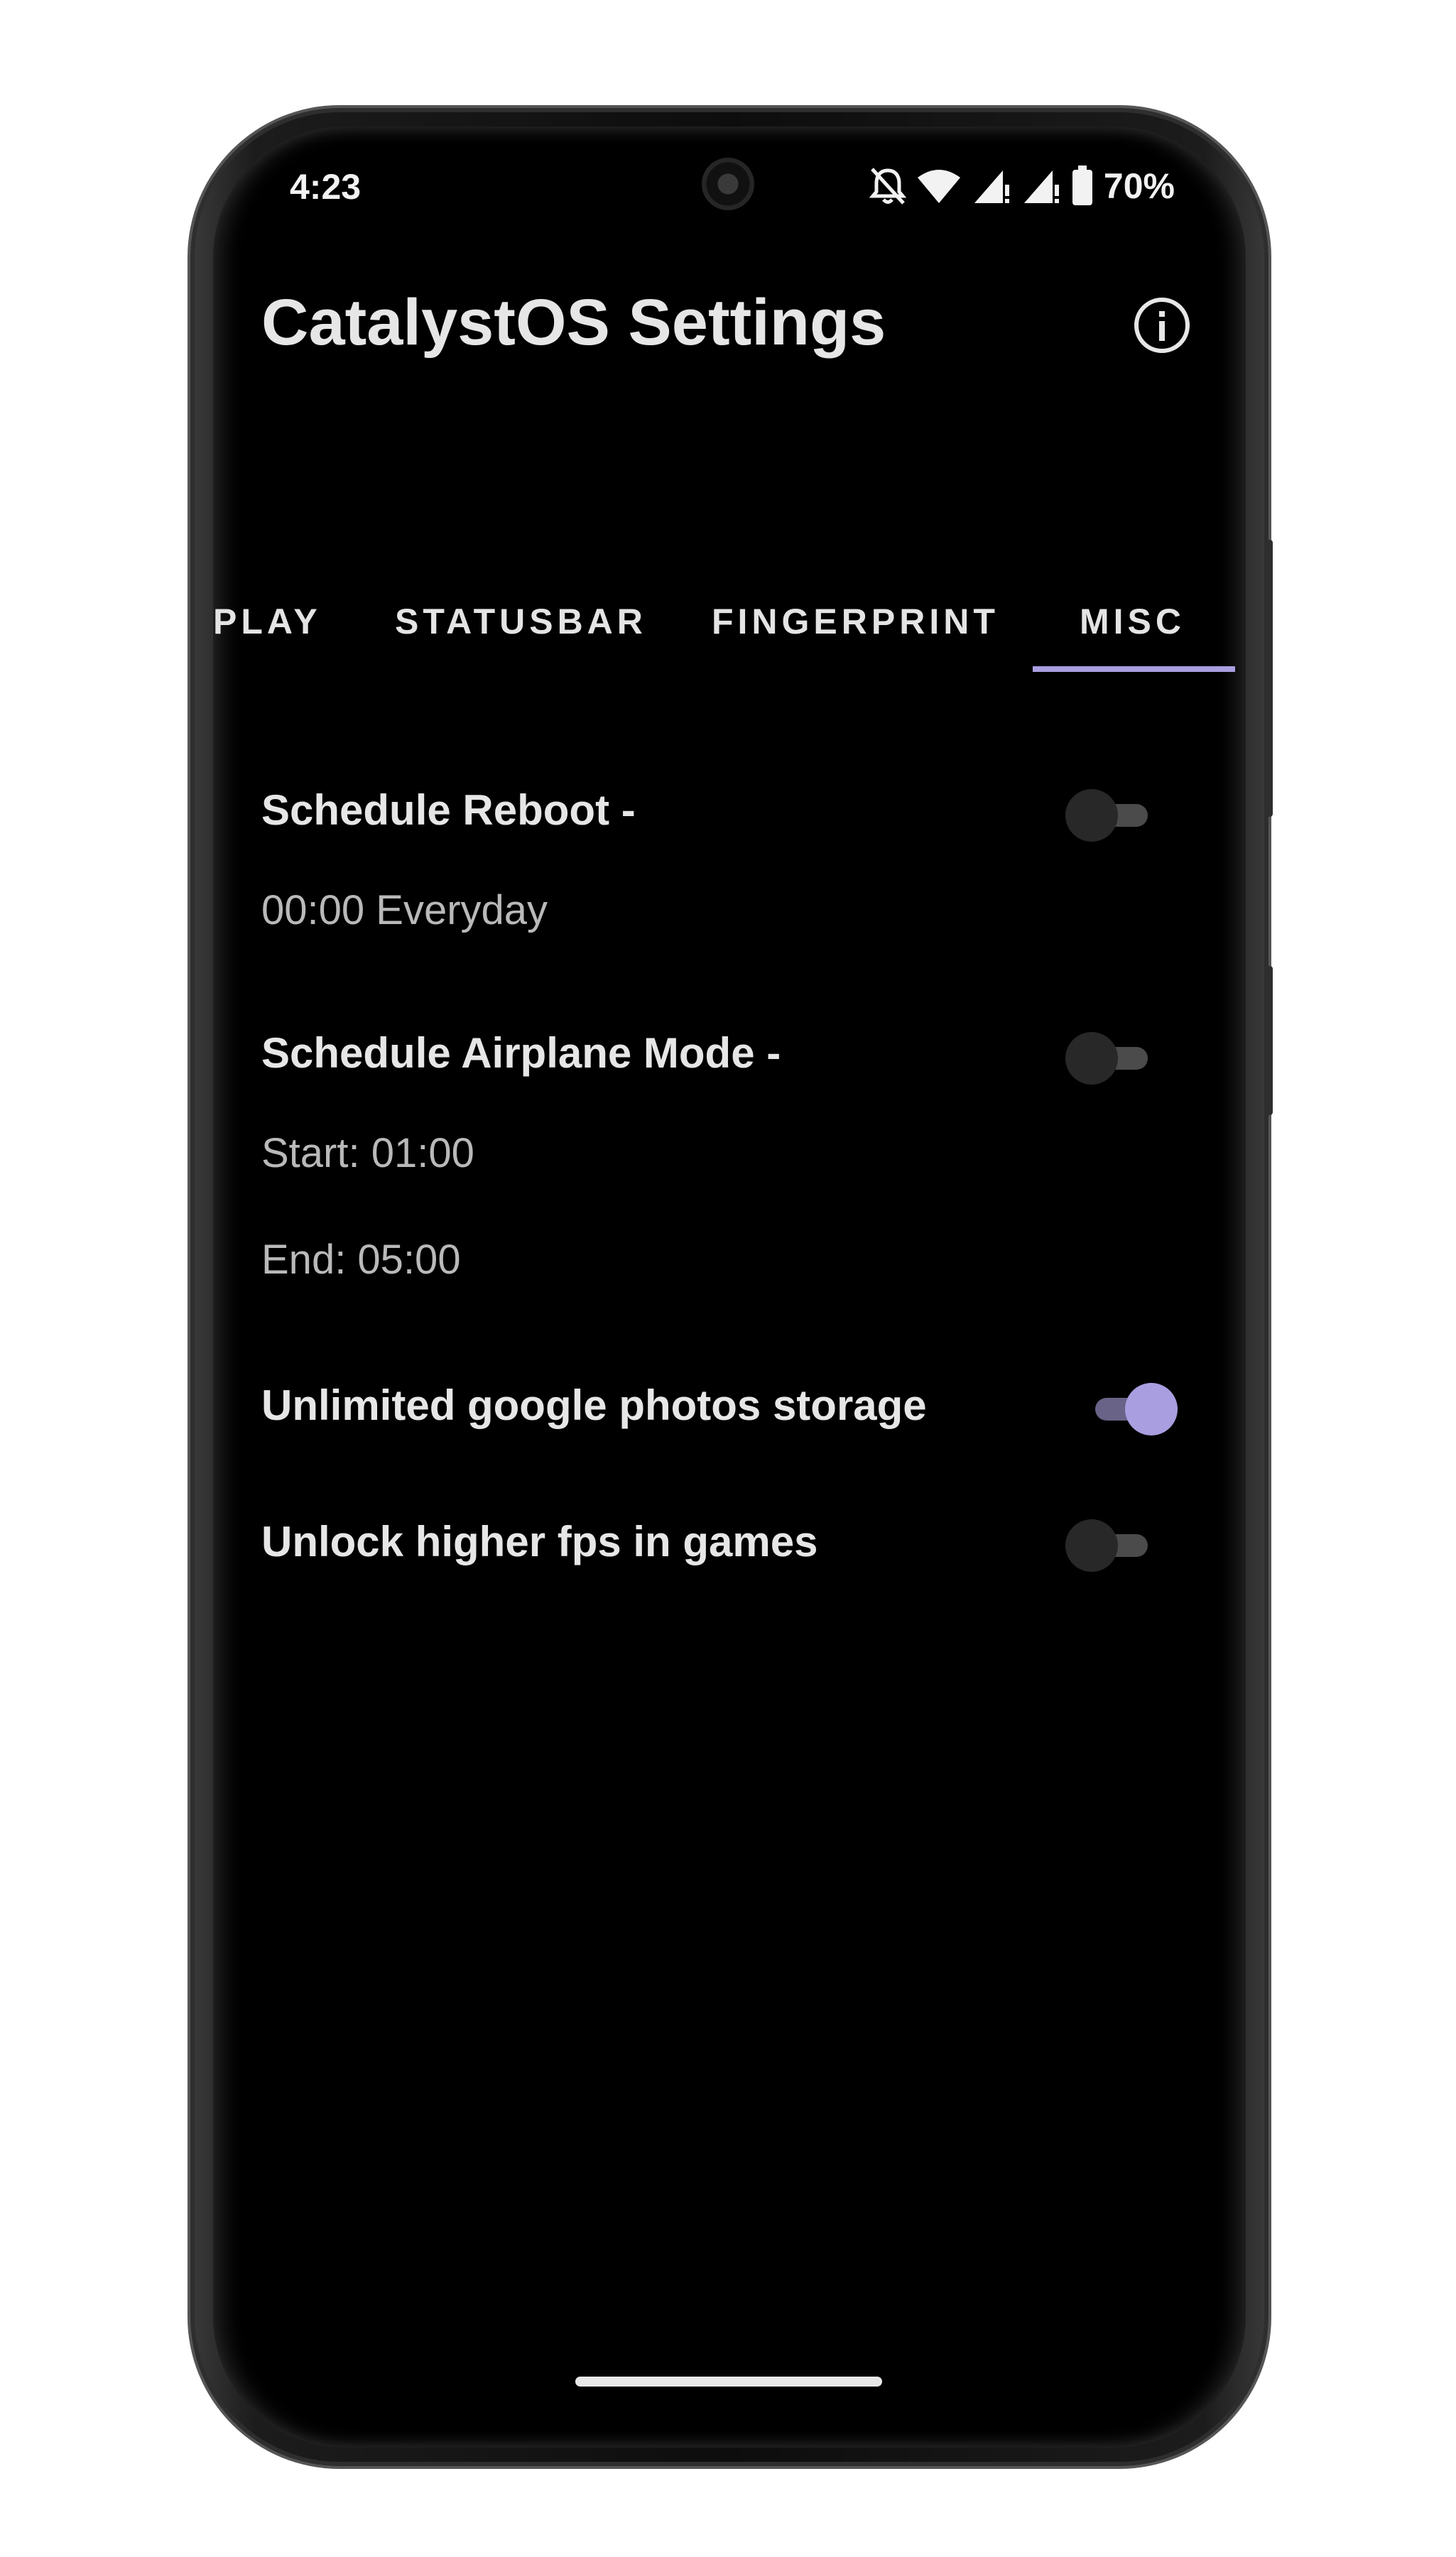 The height and width of the screenshot is (2557, 1456). What do you see at coordinates (939, 186) in the screenshot?
I see `wifi-icon` at bounding box center [939, 186].